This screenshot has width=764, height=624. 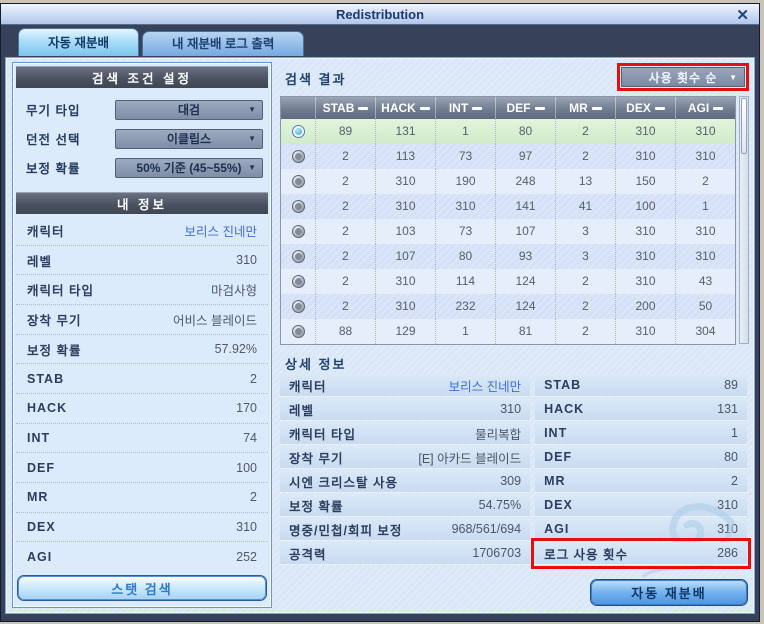 What do you see at coordinates (189, 109) in the screenshot?
I see `weapon-type-dropdown: 대검 ▼` at bounding box center [189, 109].